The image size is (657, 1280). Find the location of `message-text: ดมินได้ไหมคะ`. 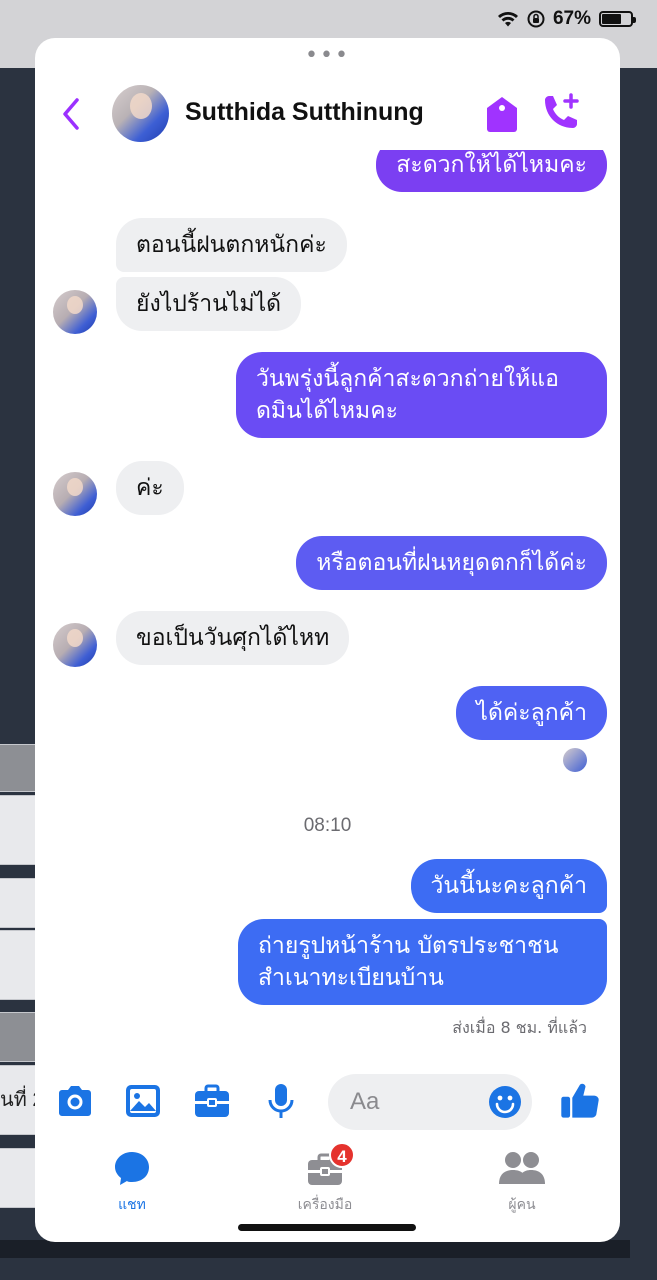

message-text: ดมินได้ไหมคะ is located at coordinates (327, 411).